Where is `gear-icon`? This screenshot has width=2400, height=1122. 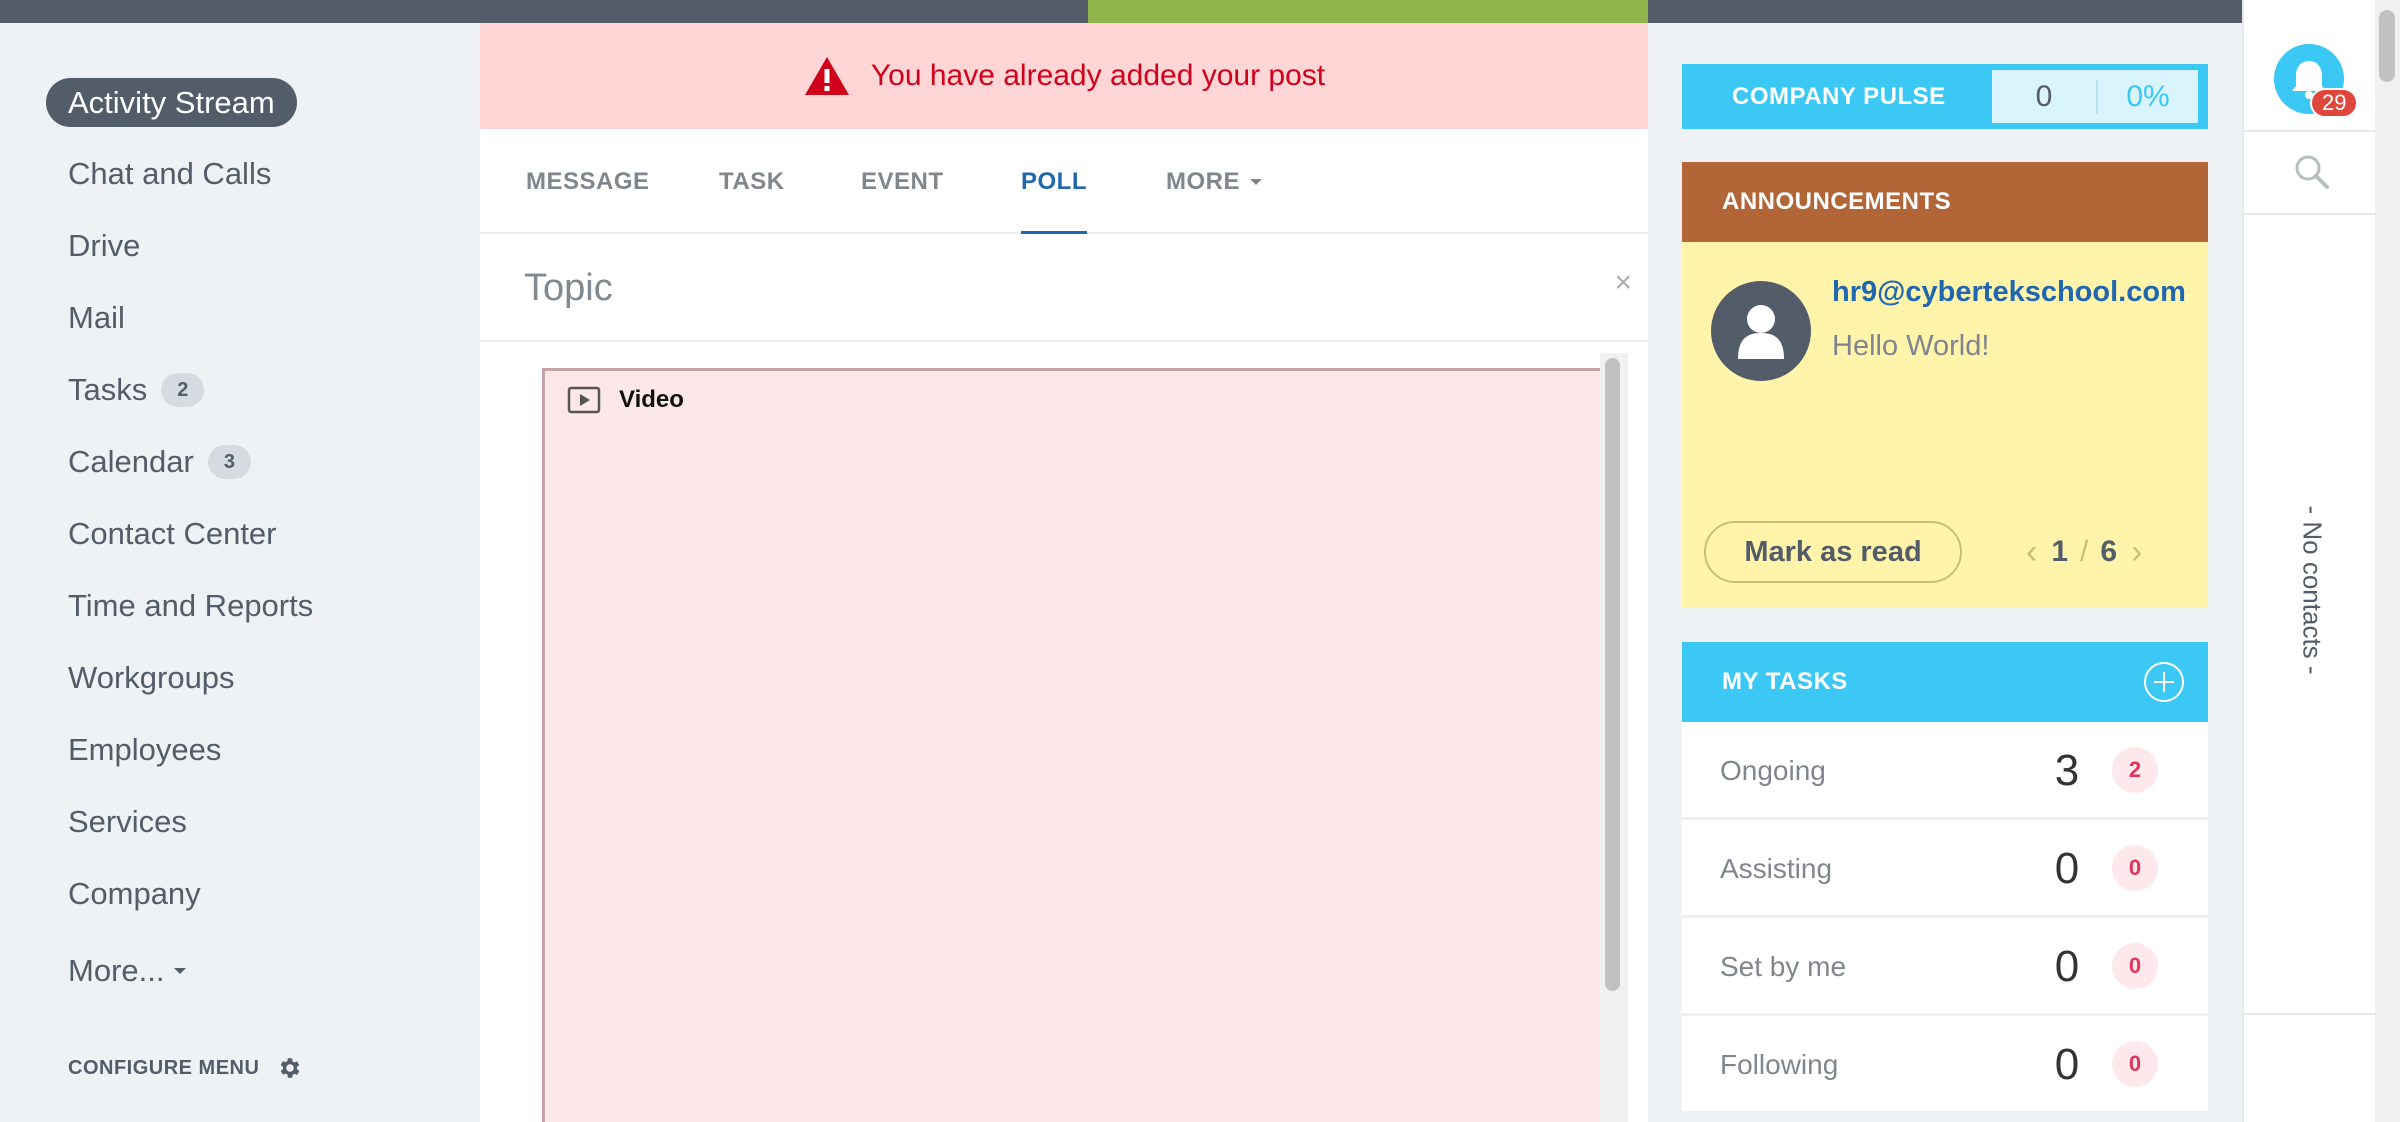
gear-icon is located at coordinates (290, 1068).